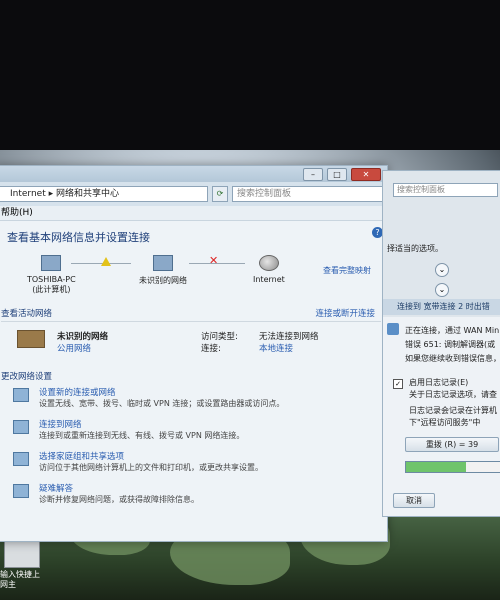 This screenshot has width=500, height=600. I want to click on task-connect-network: 连接到网络 连接到或重新连接到无线、有线、拨号或 VPN 网络连接。, so click(191, 434).